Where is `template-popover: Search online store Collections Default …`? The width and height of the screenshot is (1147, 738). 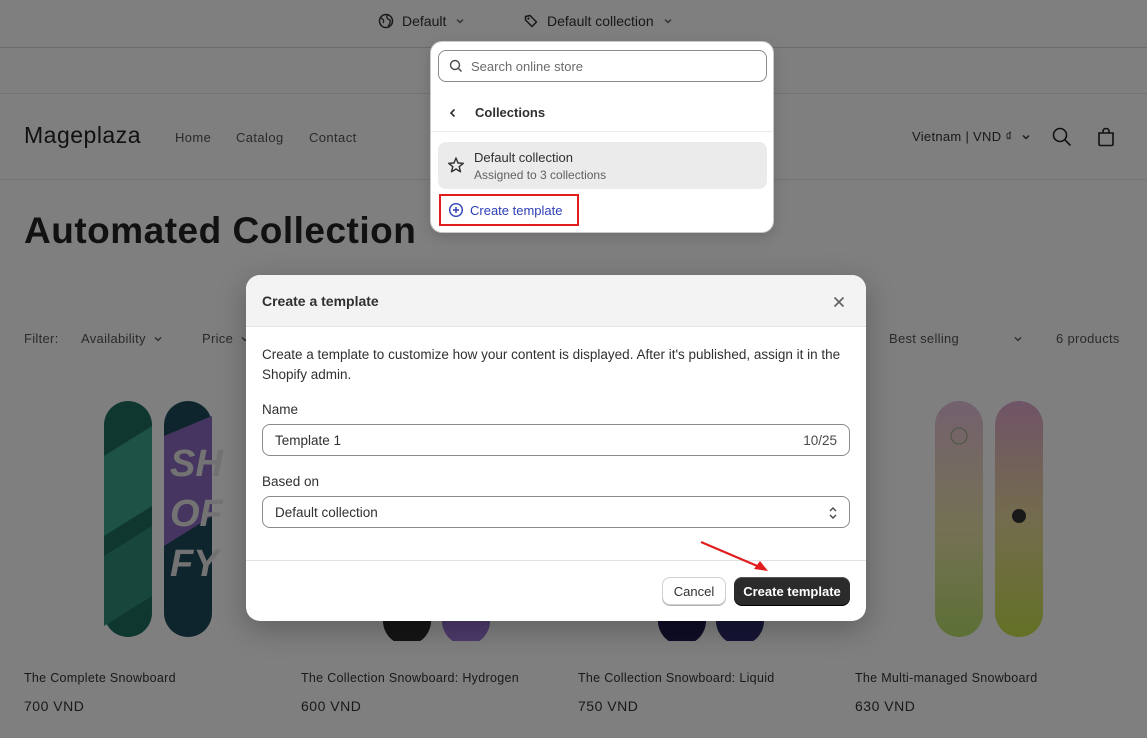 template-popover: Search online store Collections Default … is located at coordinates (602, 137).